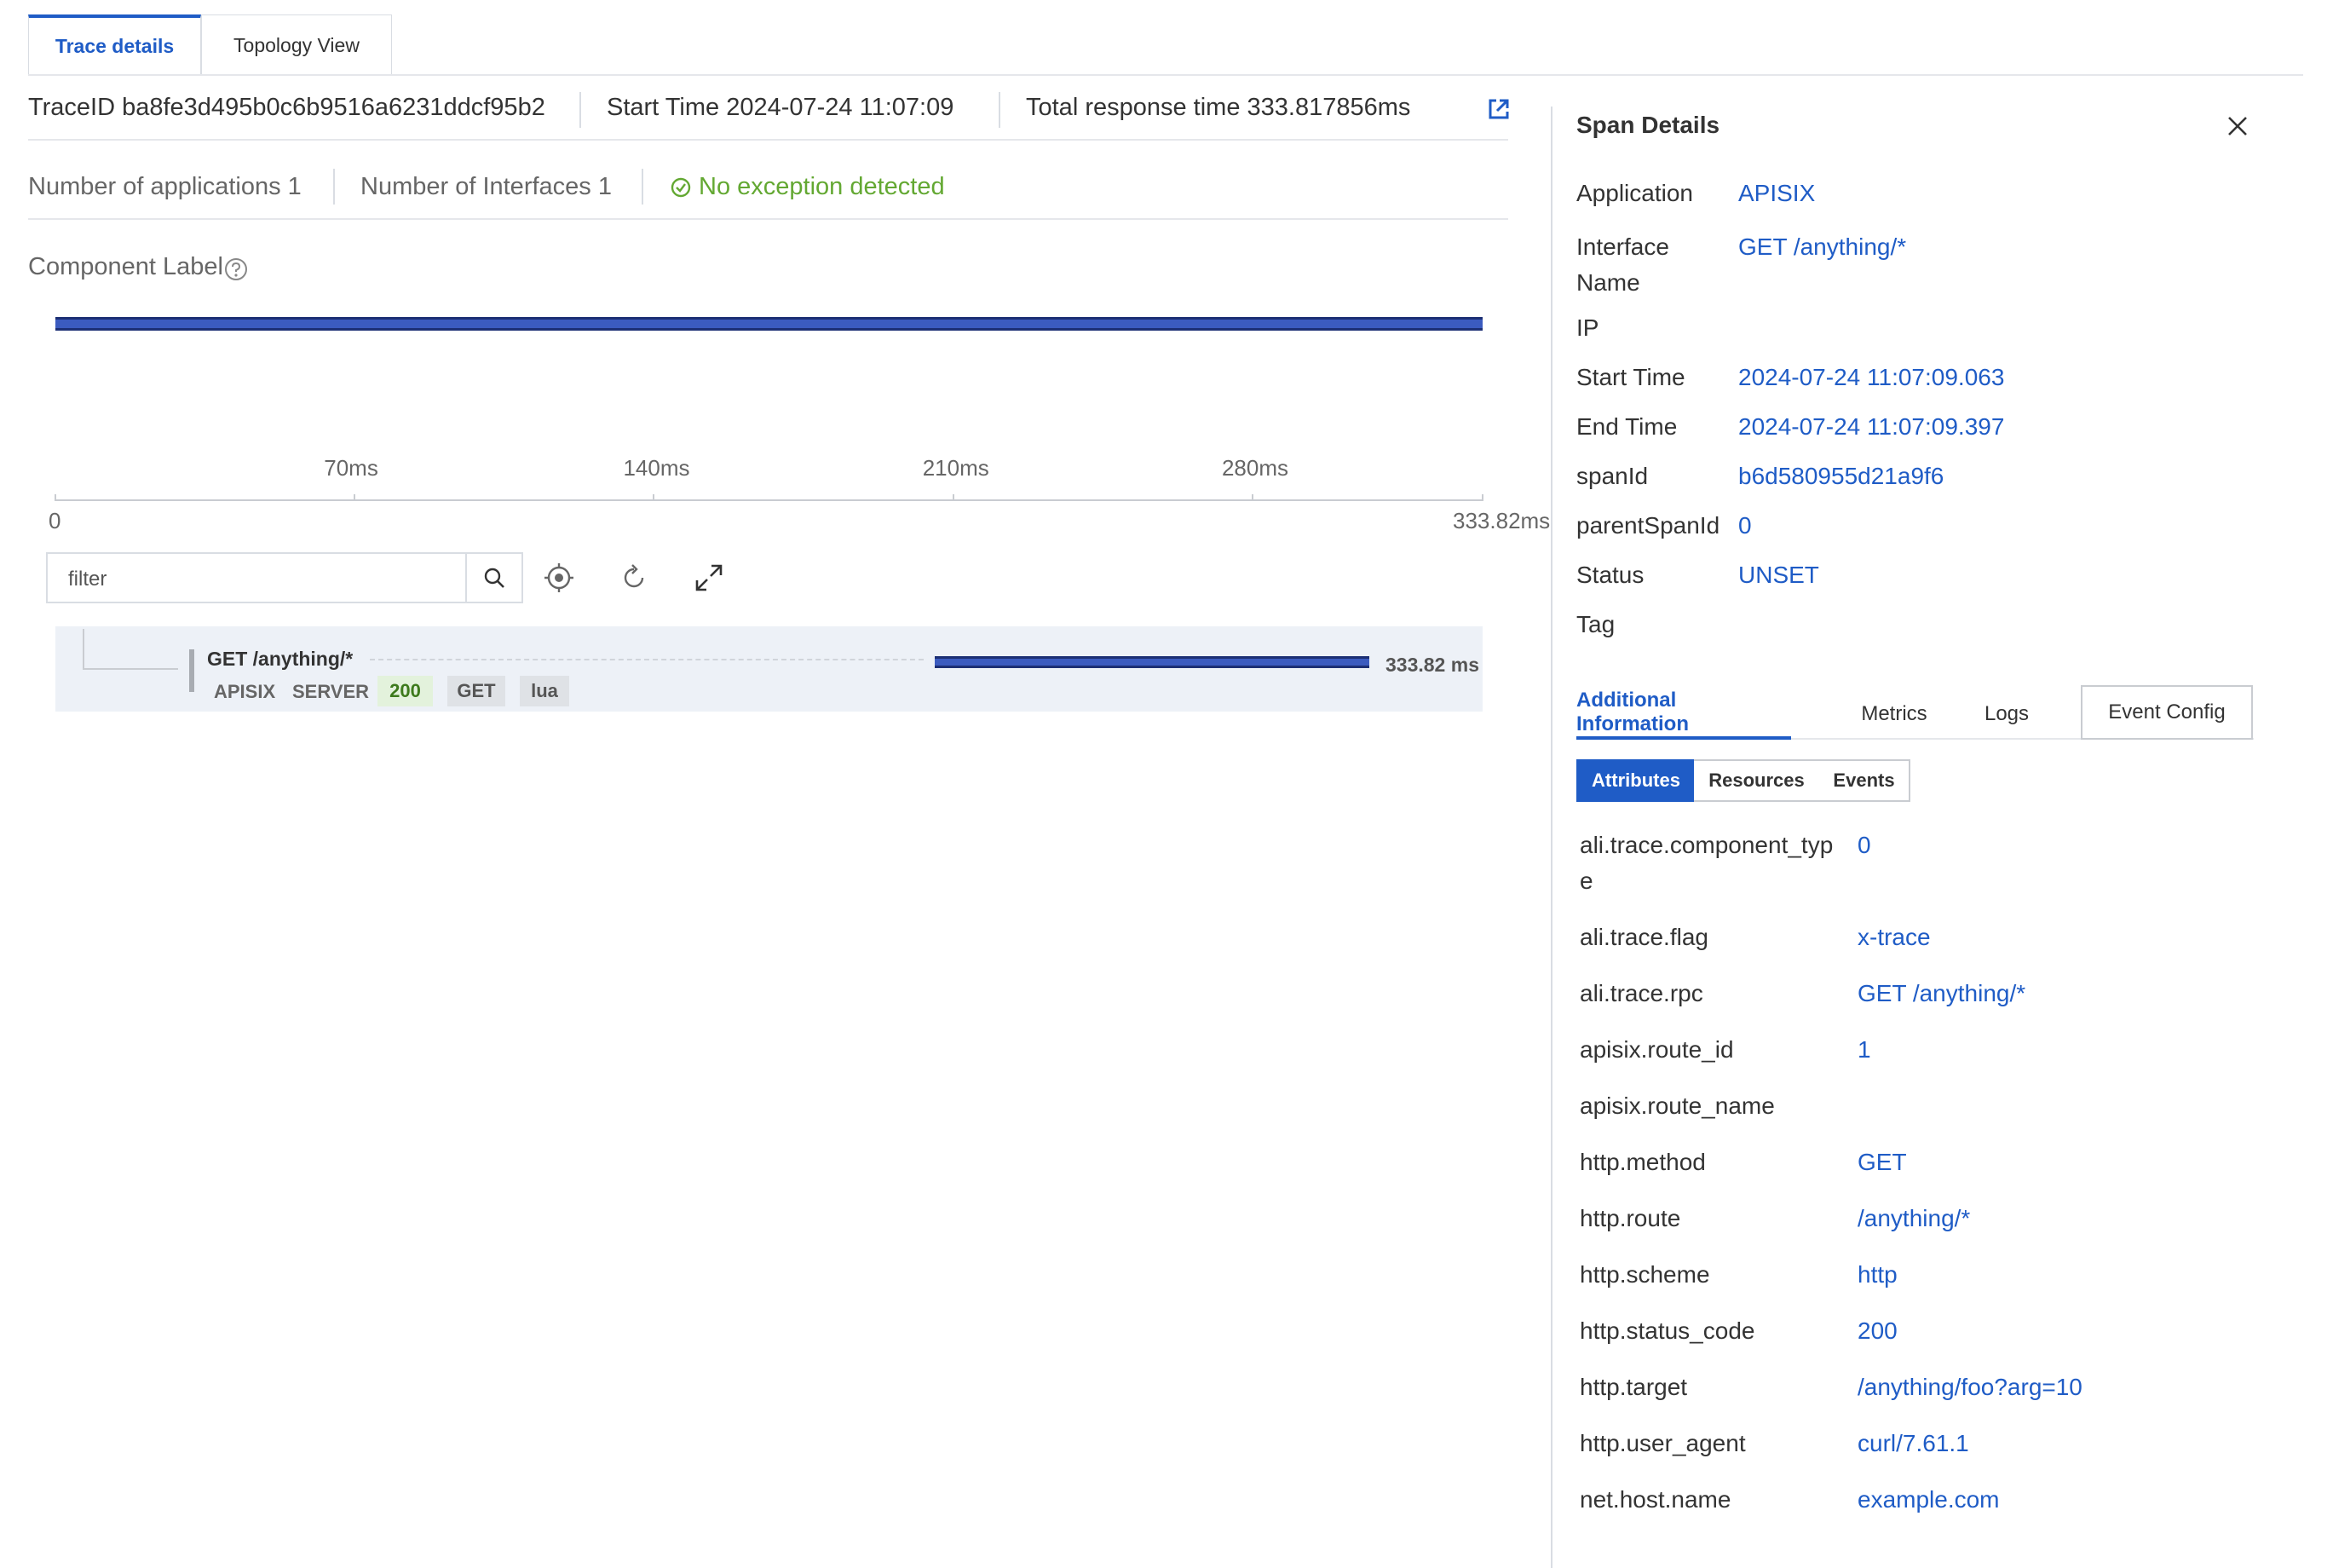 The image size is (2333, 1568). What do you see at coordinates (1612, 476) in the screenshot?
I see `field-label-span-id: spanId` at bounding box center [1612, 476].